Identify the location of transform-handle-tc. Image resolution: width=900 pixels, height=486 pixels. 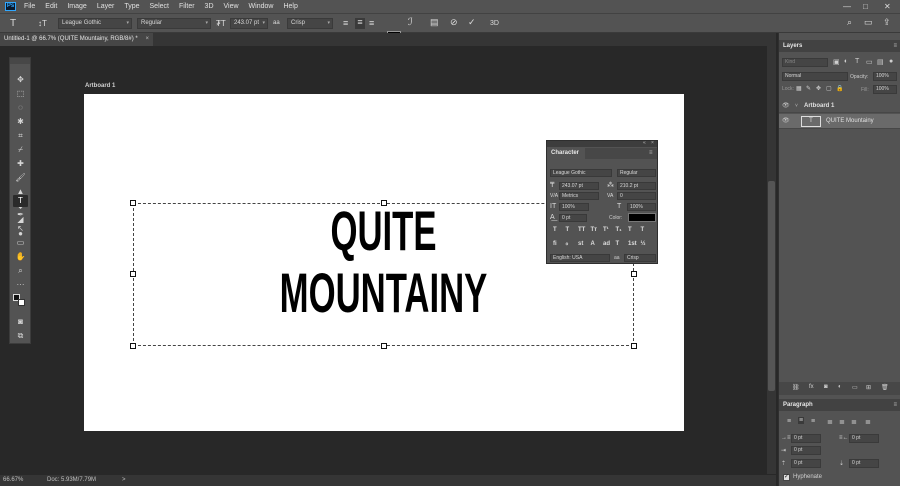
(384, 203).